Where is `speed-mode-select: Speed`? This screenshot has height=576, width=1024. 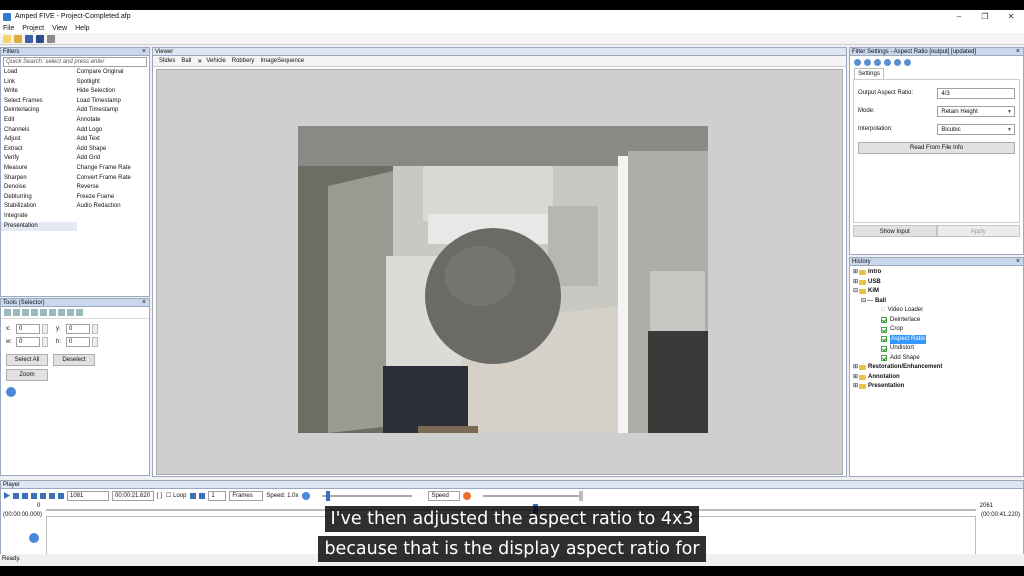 speed-mode-select: Speed is located at coordinates (444, 495).